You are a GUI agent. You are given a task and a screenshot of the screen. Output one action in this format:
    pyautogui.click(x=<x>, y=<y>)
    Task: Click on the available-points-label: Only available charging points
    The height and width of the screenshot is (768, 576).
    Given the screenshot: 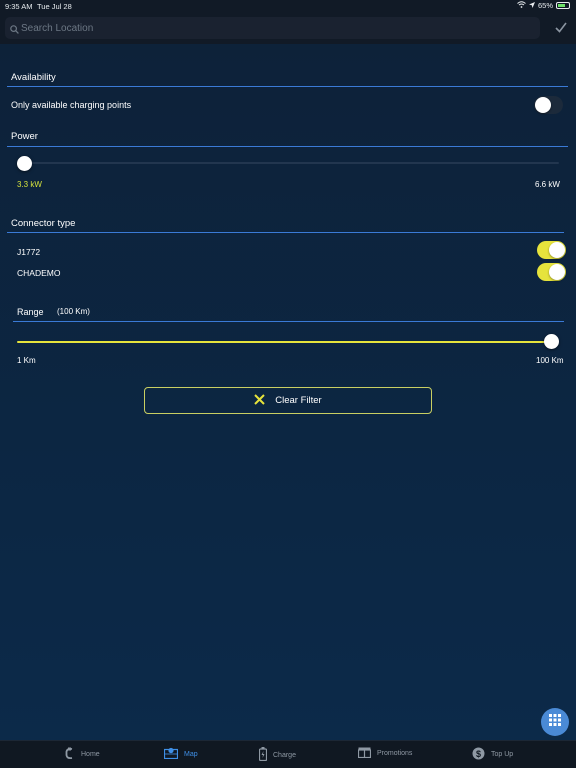 What is the action you would take?
    pyautogui.click(x=71, y=105)
    